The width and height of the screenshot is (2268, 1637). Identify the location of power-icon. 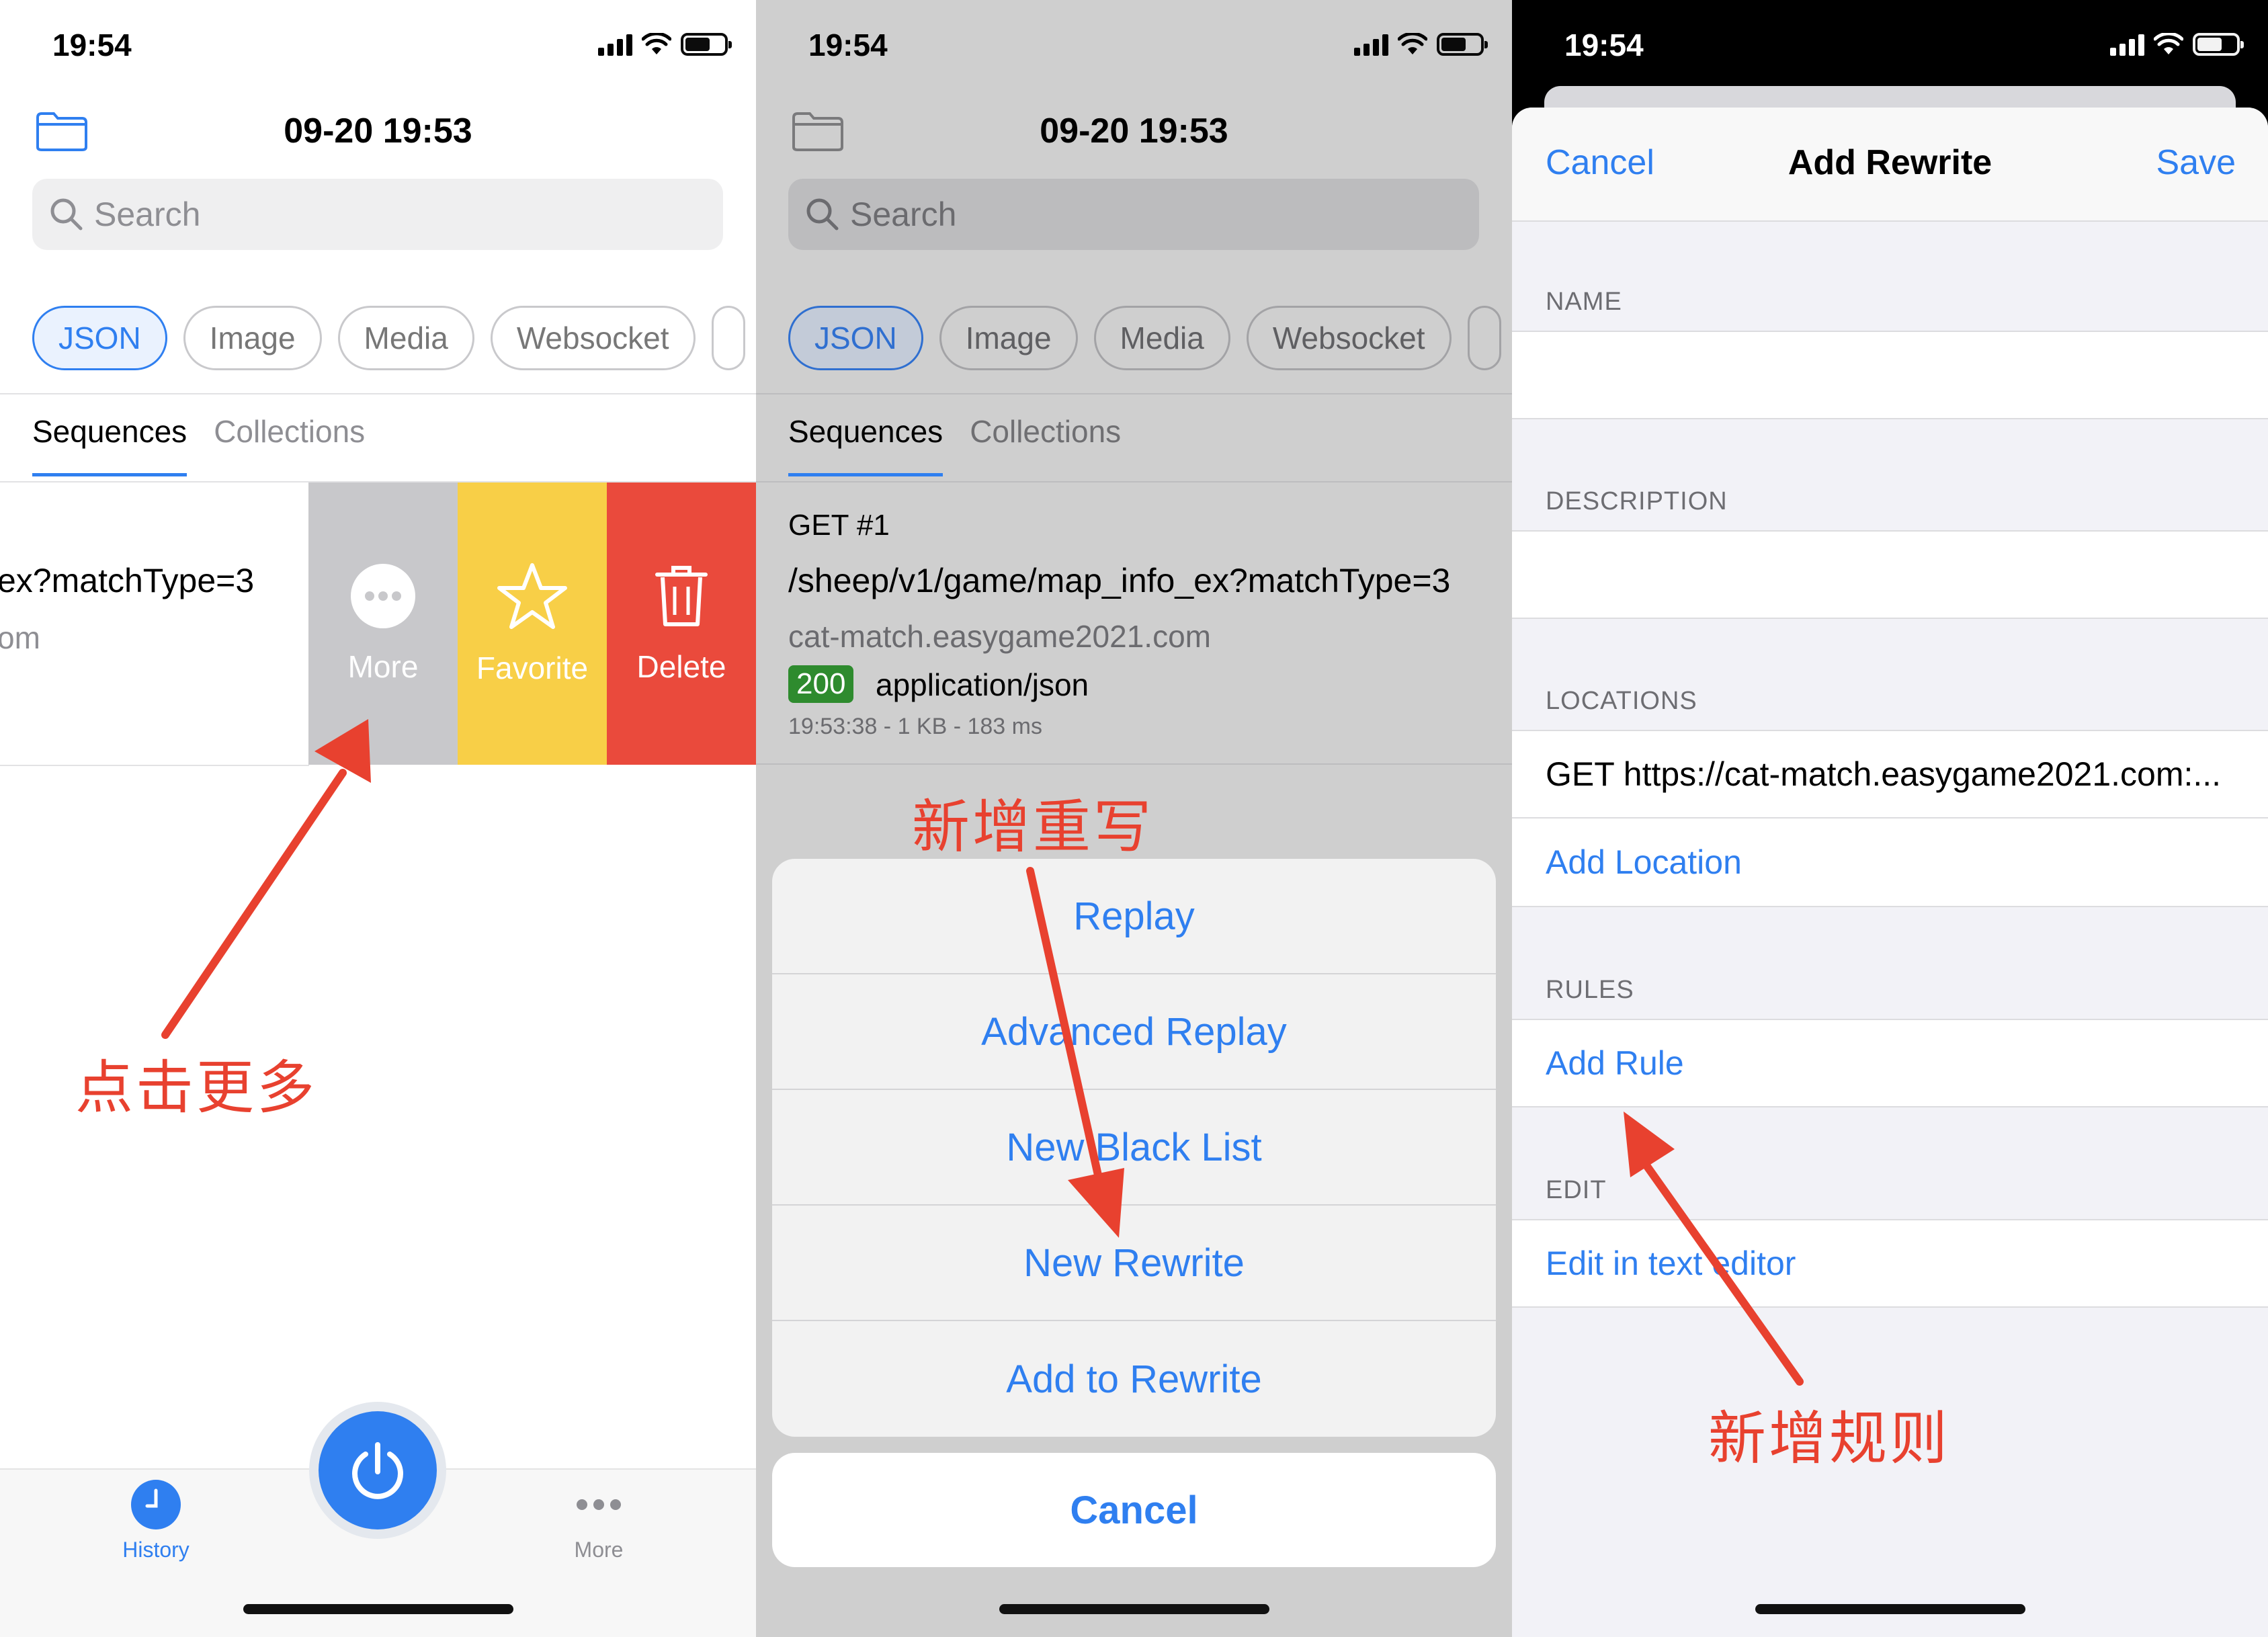
(378, 1470).